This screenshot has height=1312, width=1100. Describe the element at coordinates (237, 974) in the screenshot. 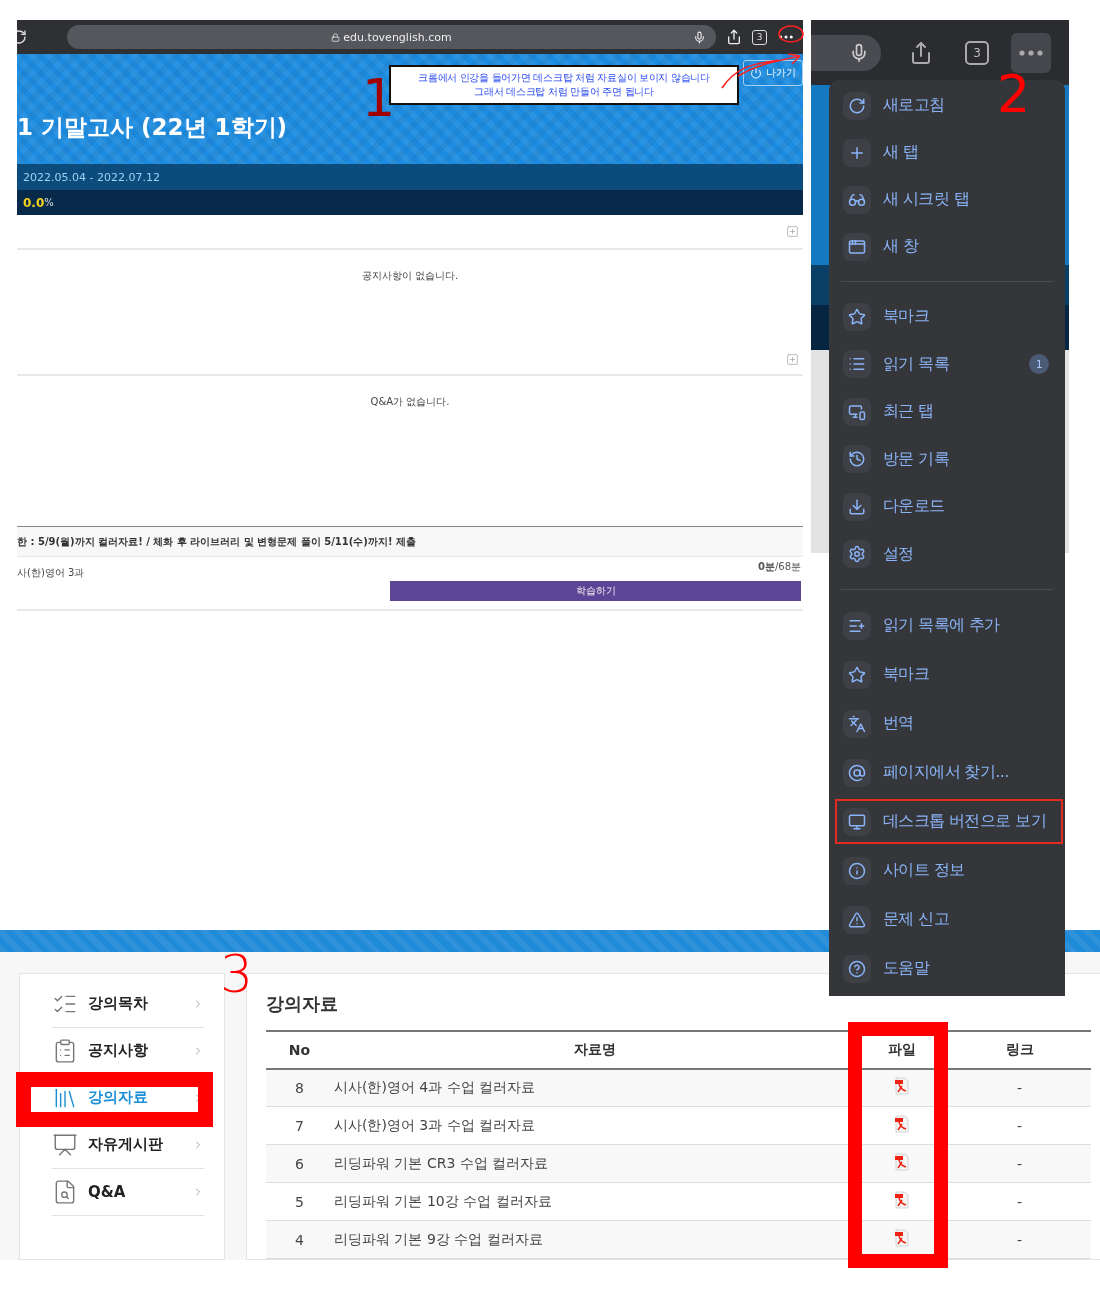

I see `annotation-number: 3` at that location.